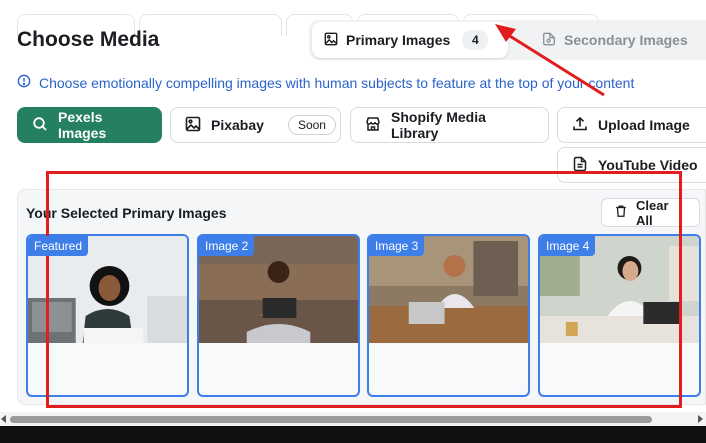  Describe the element at coordinates (353, 434) in the screenshot. I see `bottom-bar` at that location.